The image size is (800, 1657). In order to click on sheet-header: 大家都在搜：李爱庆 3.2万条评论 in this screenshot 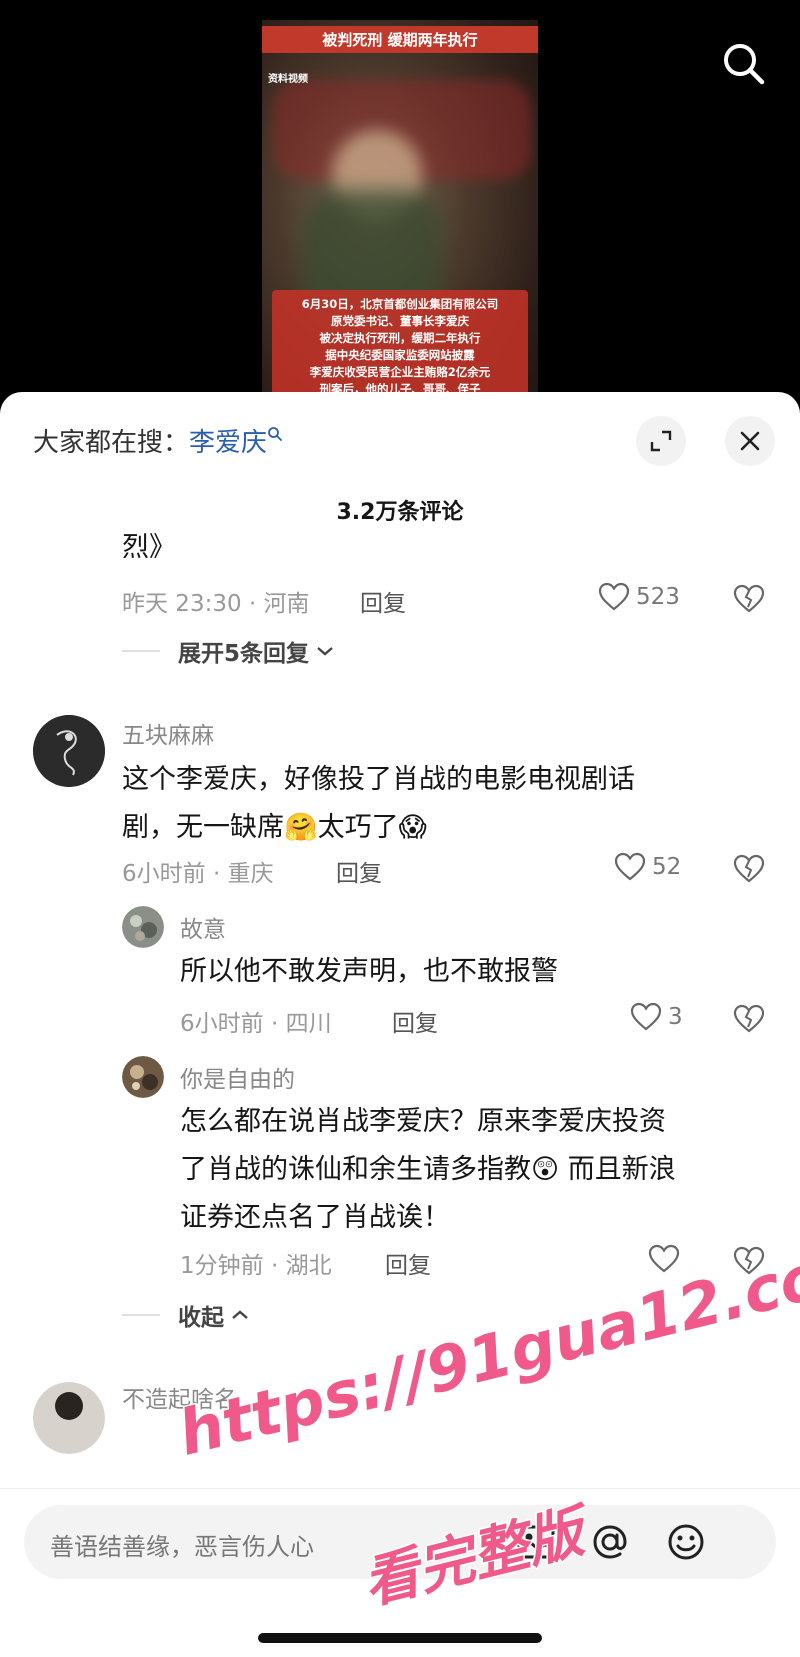, I will do `click(400, 458)`.